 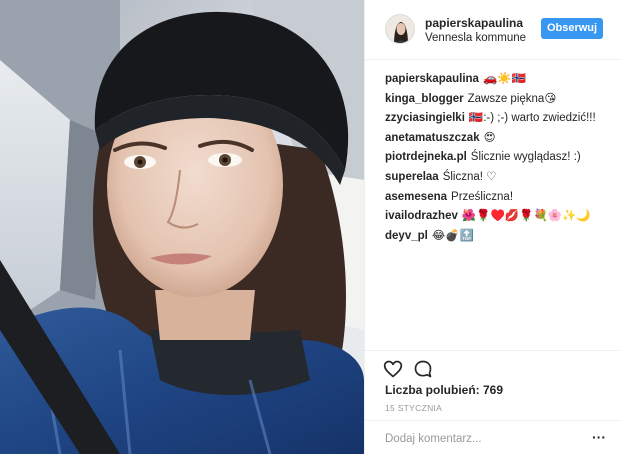 What do you see at coordinates (532, 118) in the screenshot?
I see `comment-text: 🇳🇴:-) ;-) warto zwiedzić!!!` at bounding box center [532, 118].